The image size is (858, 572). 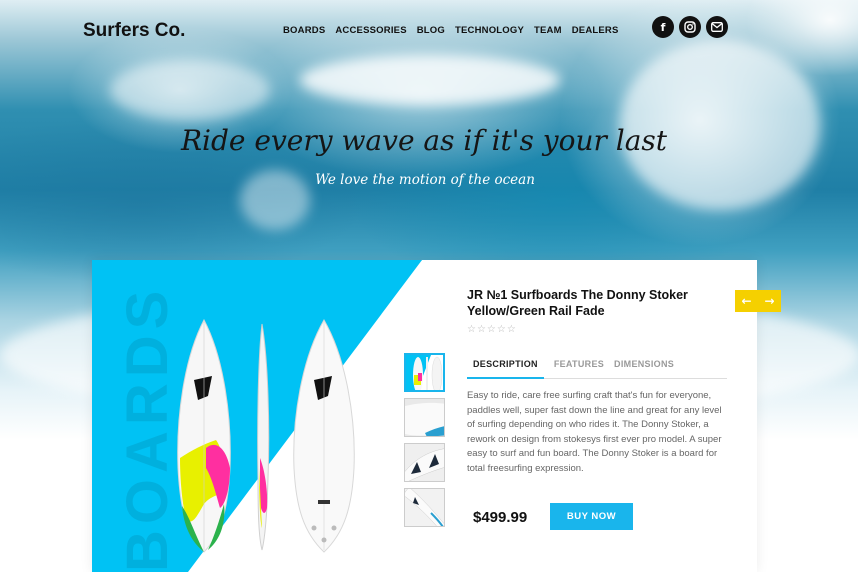 I want to click on mail-glyph, so click(x=717, y=27).